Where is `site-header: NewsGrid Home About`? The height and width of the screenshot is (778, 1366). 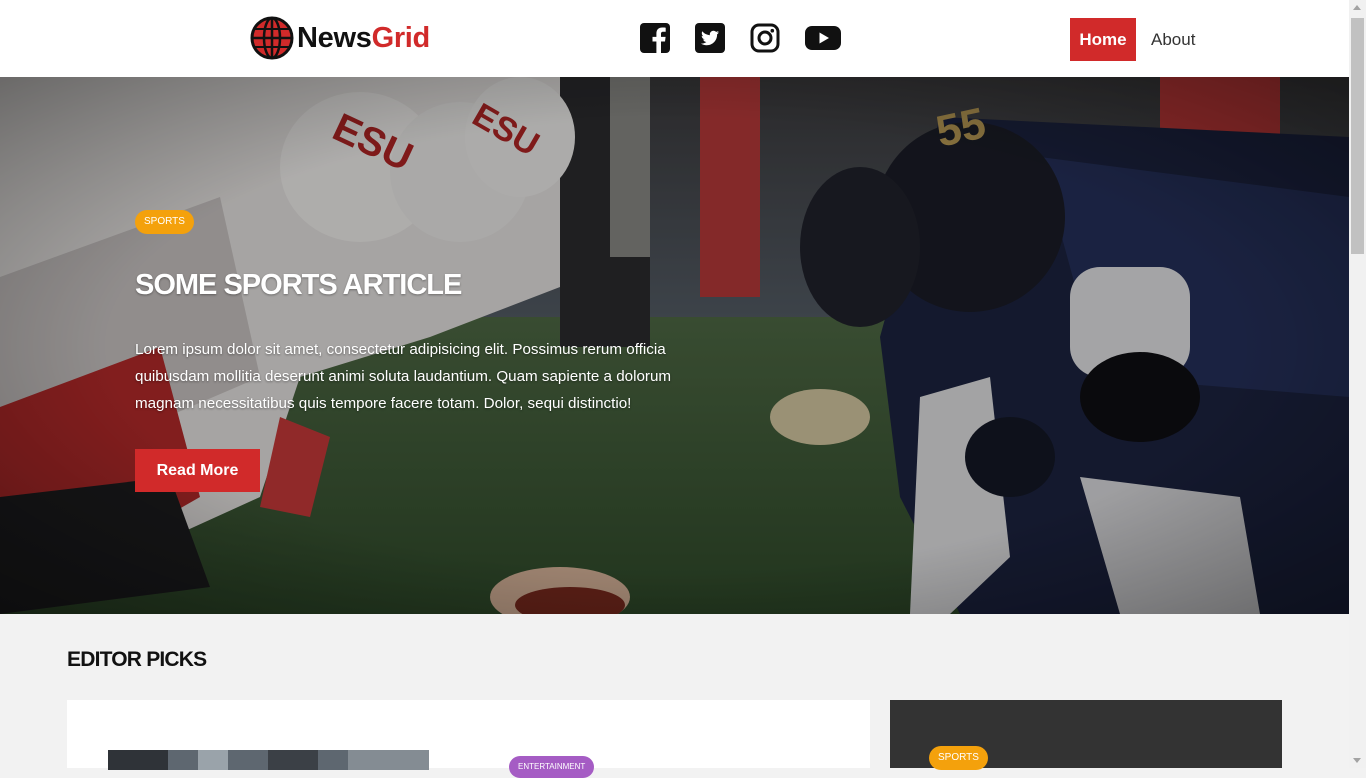 site-header: NewsGrid Home About is located at coordinates (674, 38).